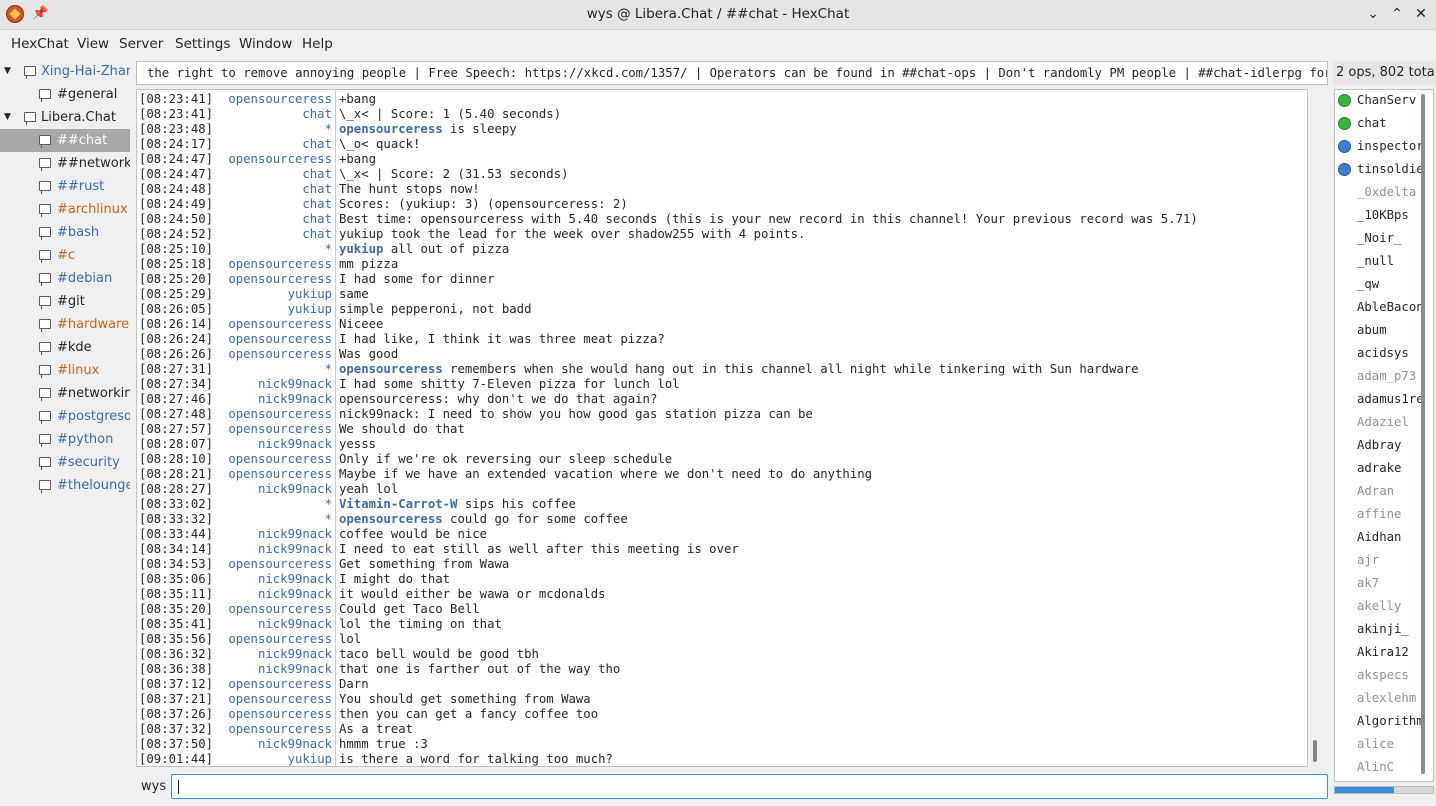 This screenshot has height=806, width=1436. I want to click on menu-help: Help, so click(317, 44).